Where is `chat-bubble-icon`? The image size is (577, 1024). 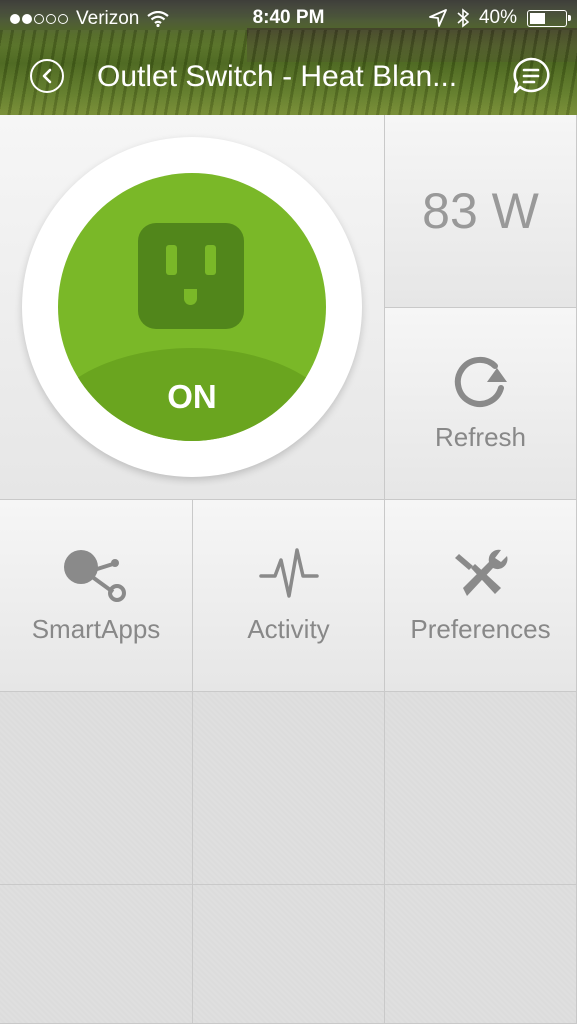
chat-bubble-icon is located at coordinates (531, 75).